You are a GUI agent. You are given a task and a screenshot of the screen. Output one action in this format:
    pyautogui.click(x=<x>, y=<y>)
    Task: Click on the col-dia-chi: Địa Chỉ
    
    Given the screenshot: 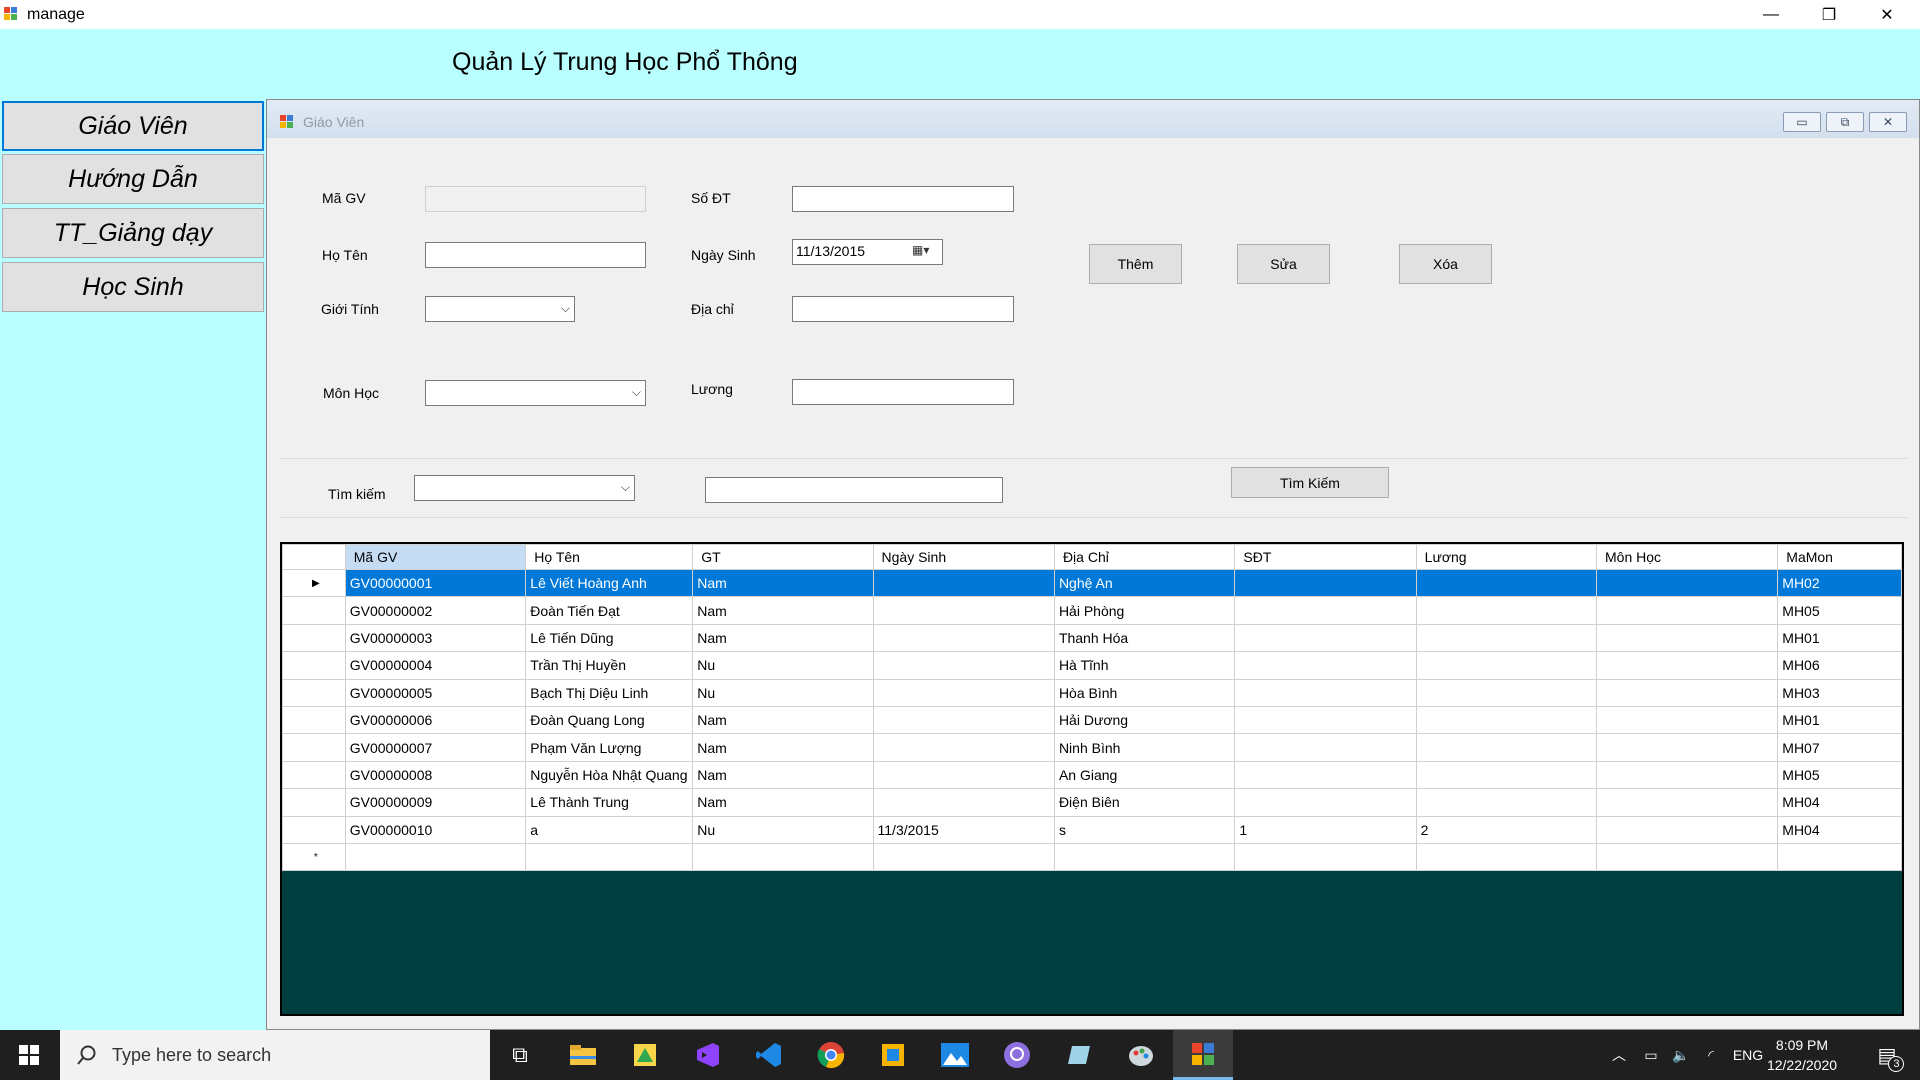 What is the action you would take?
    pyautogui.click(x=1144, y=557)
    